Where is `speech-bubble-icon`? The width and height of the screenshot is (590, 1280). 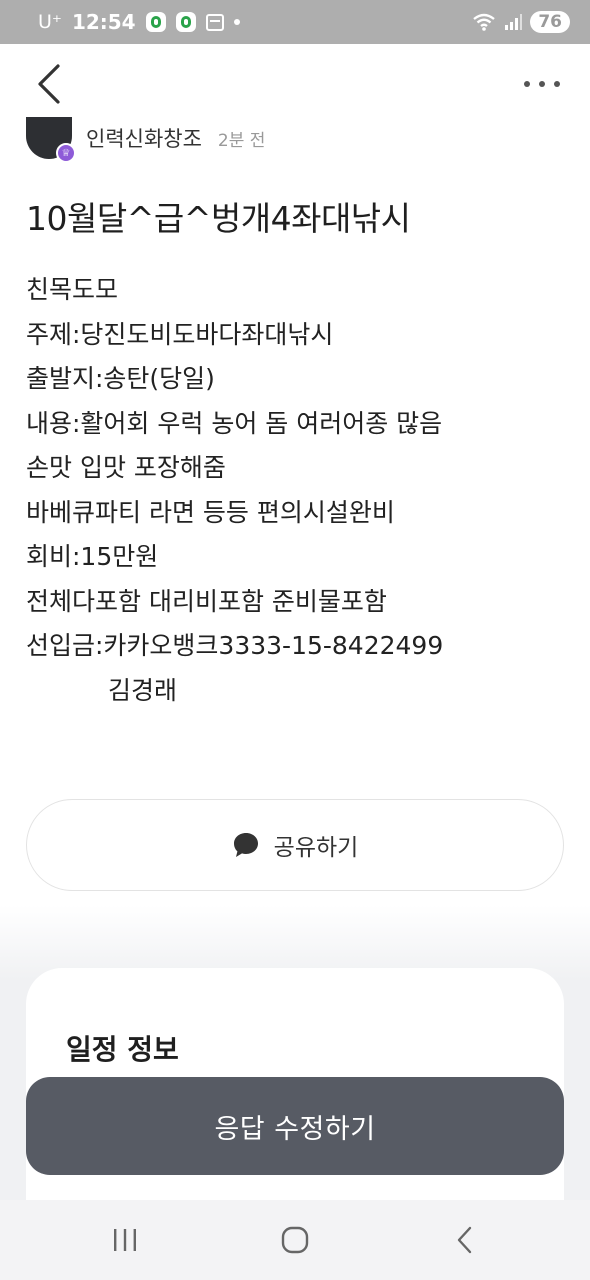 speech-bubble-icon is located at coordinates (245, 845).